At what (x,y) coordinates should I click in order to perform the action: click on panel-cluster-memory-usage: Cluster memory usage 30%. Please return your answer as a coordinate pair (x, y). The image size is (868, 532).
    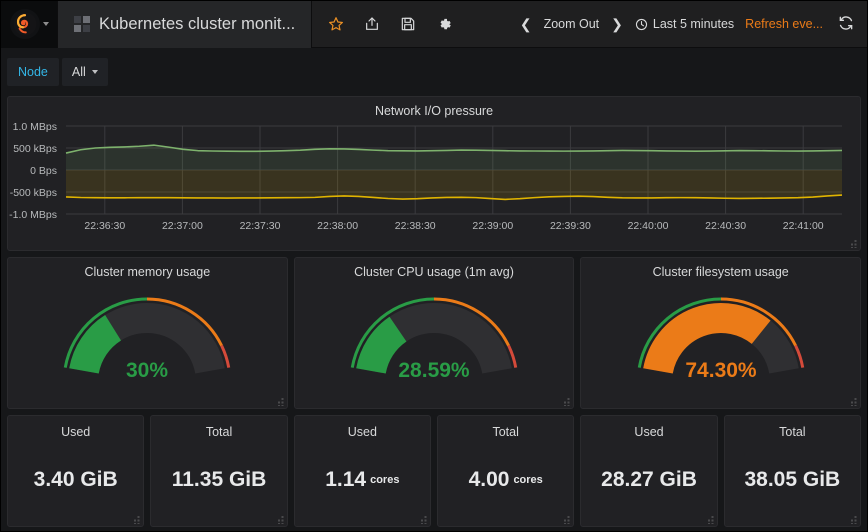
    Looking at the image, I should click on (147, 333).